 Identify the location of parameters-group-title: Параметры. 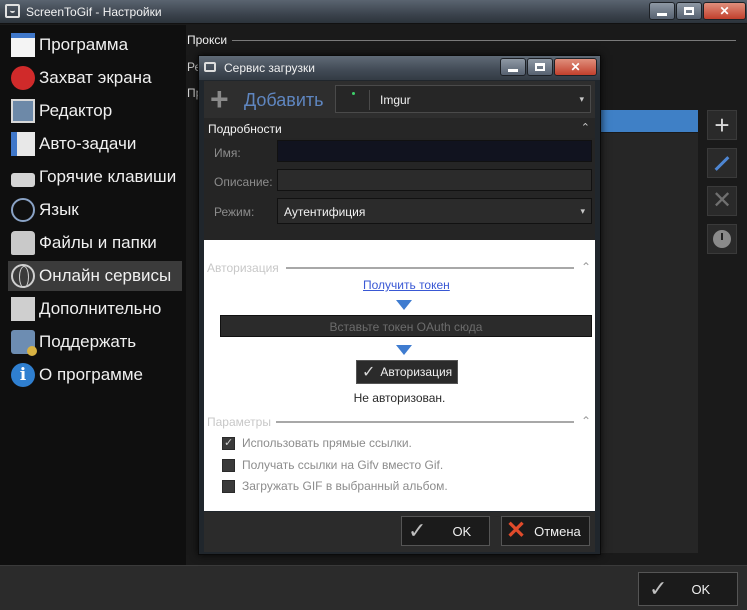
(239, 422).